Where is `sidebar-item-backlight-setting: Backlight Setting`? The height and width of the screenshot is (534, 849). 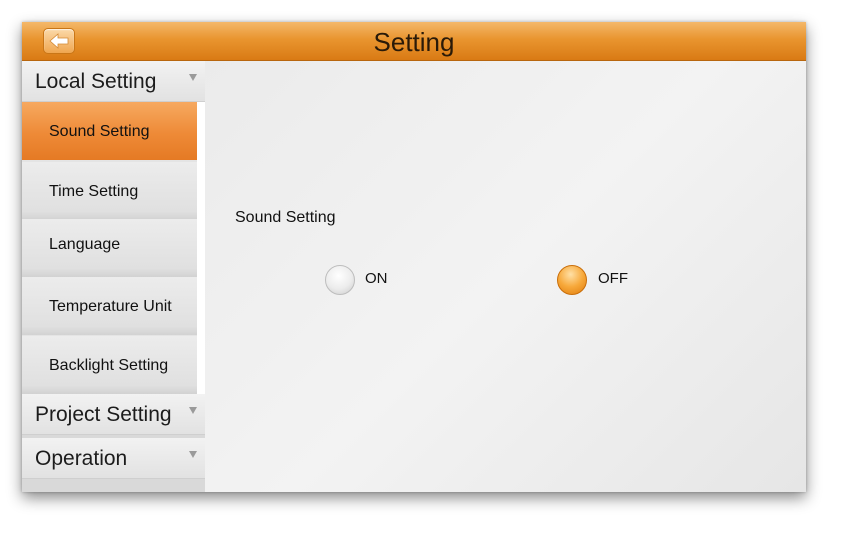
sidebar-item-backlight-setting: Backlight Setting is located at coordinates (109, 365).